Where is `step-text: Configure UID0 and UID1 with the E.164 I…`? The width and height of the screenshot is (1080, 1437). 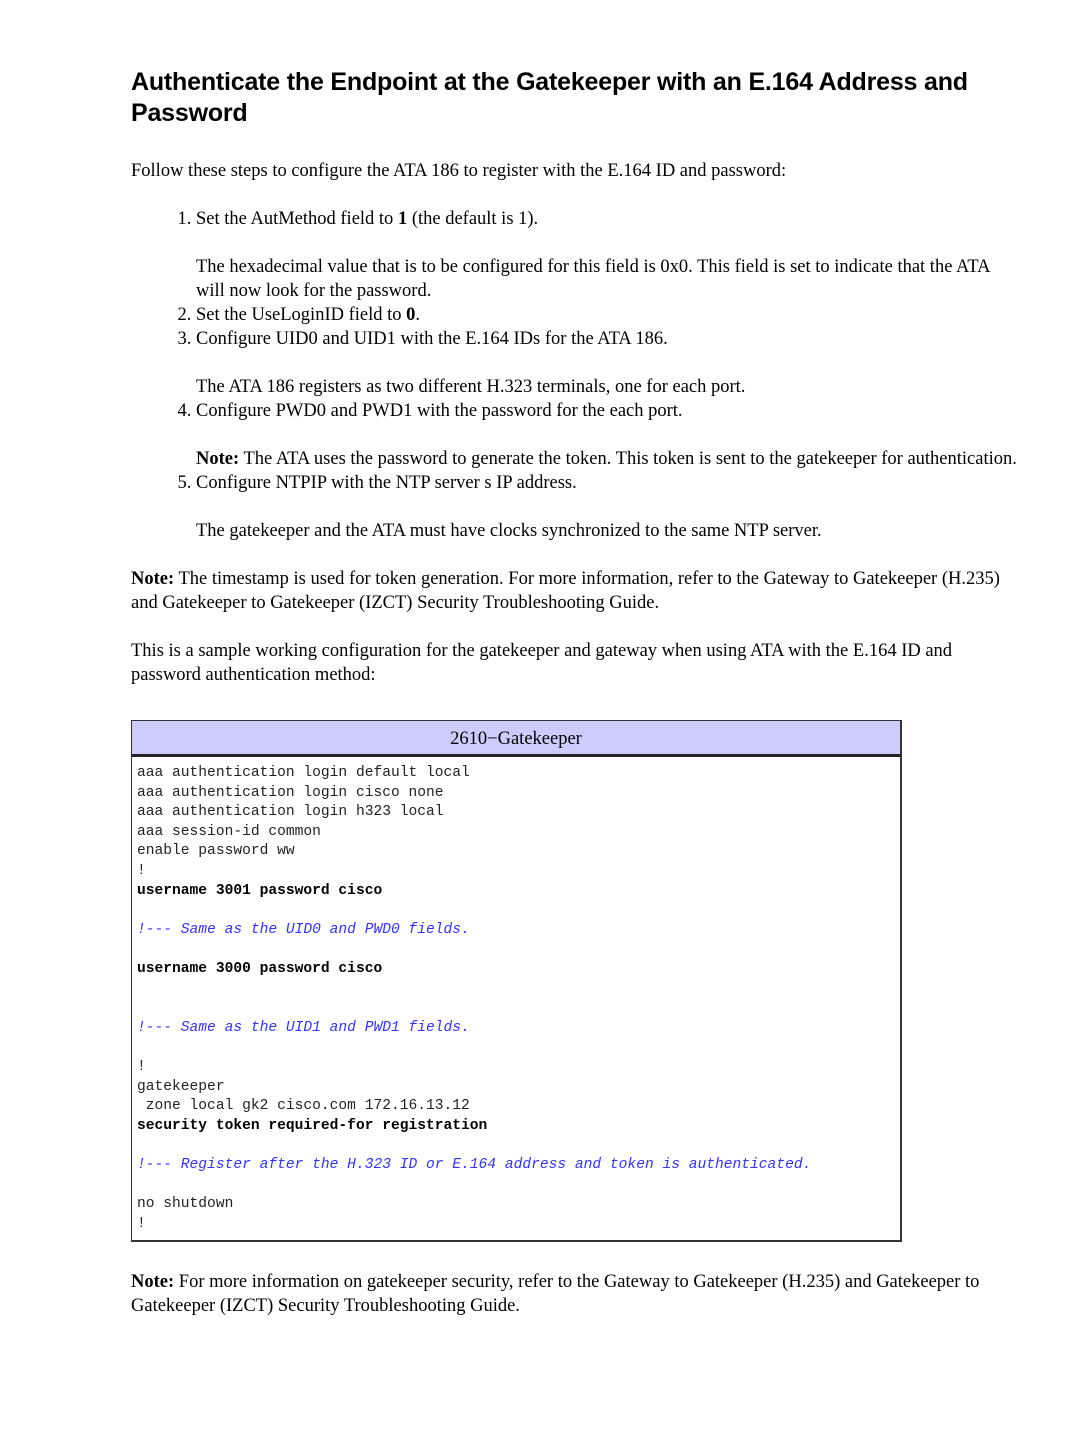
step-text: Configure UID0 and UID1 with the E.164 I… is located at coordinates (608, 339).